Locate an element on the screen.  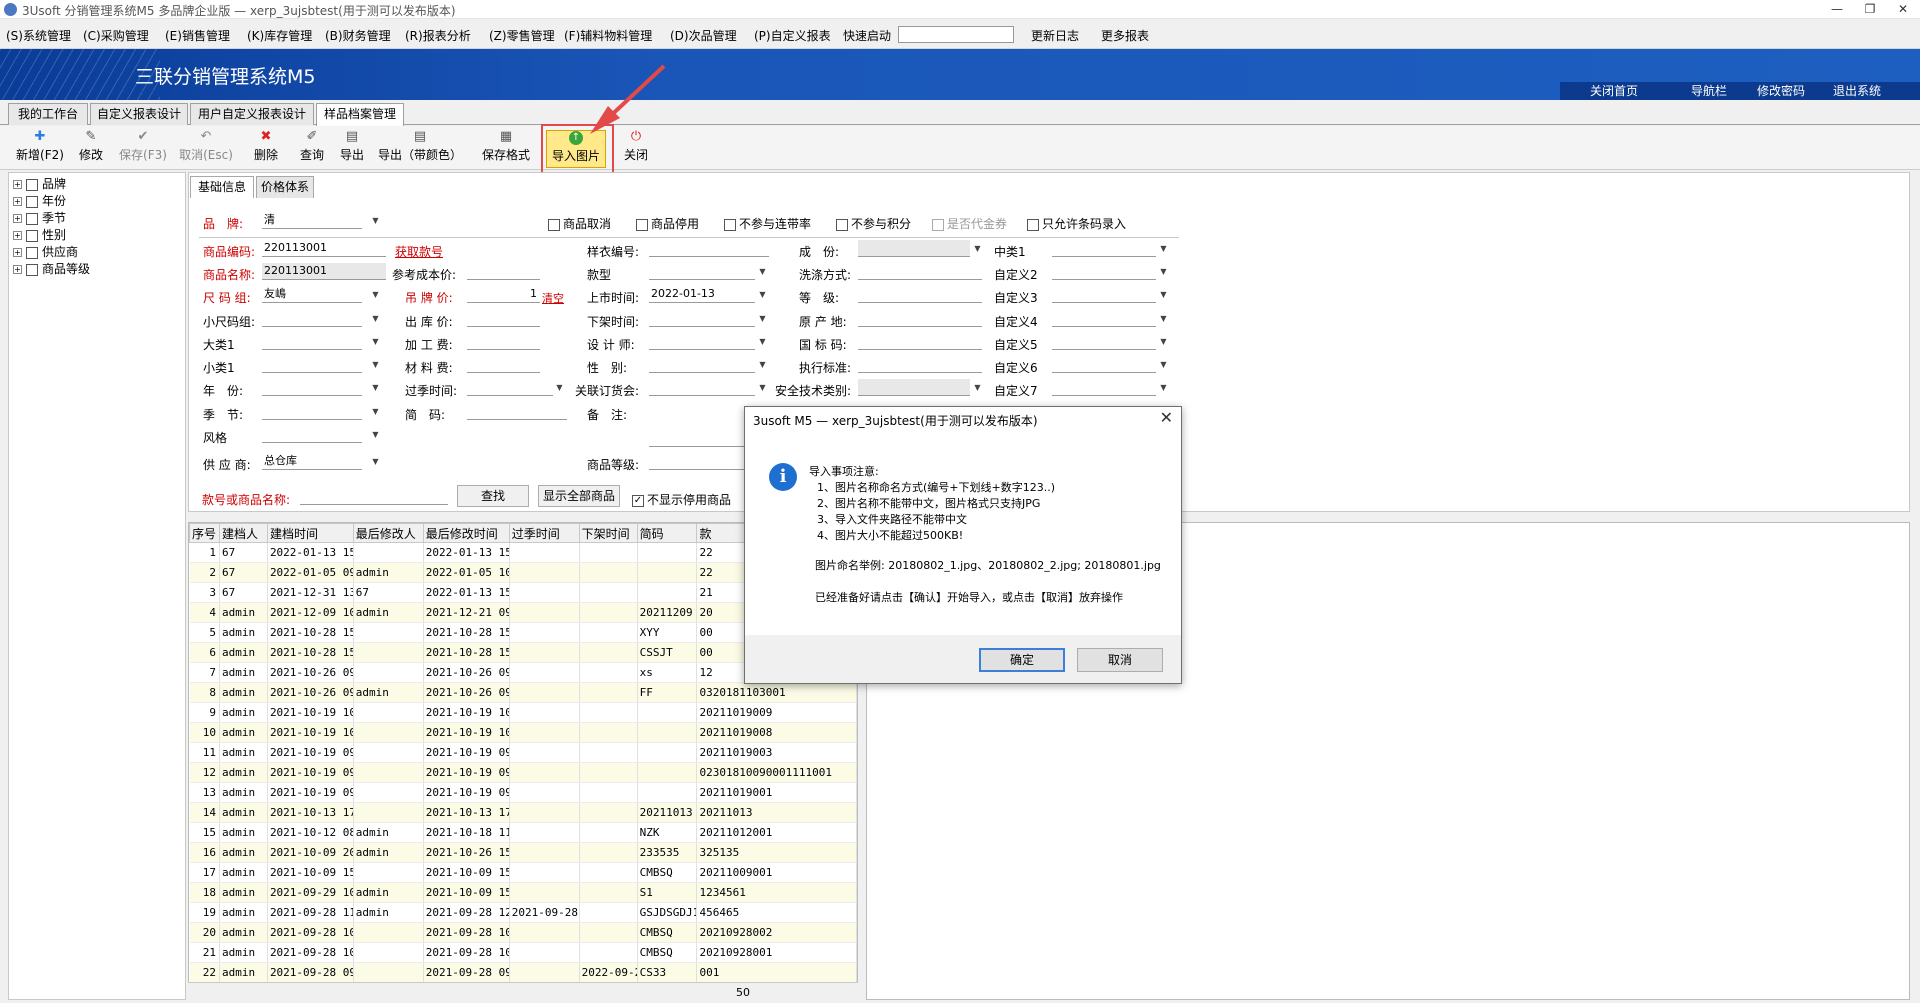
close-window-button: ✕ is located at coordinates (1903, 9).